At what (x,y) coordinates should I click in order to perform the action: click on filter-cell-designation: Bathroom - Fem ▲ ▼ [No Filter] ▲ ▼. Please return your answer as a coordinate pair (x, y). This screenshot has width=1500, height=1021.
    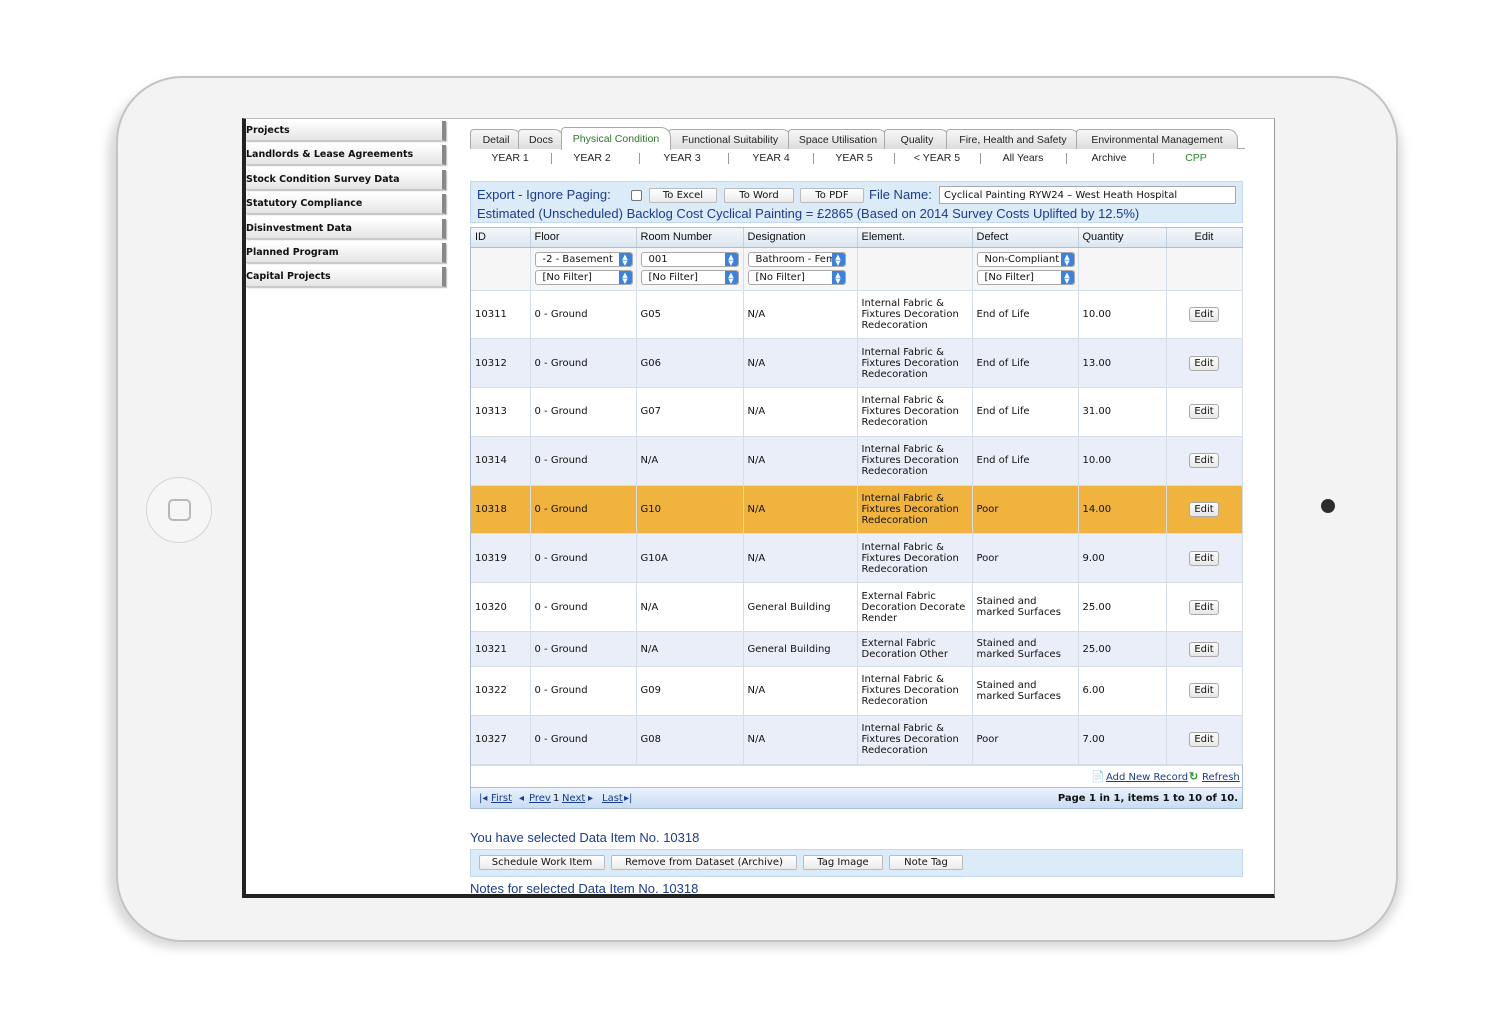
    Looking at the image, I should click on (800, 269).